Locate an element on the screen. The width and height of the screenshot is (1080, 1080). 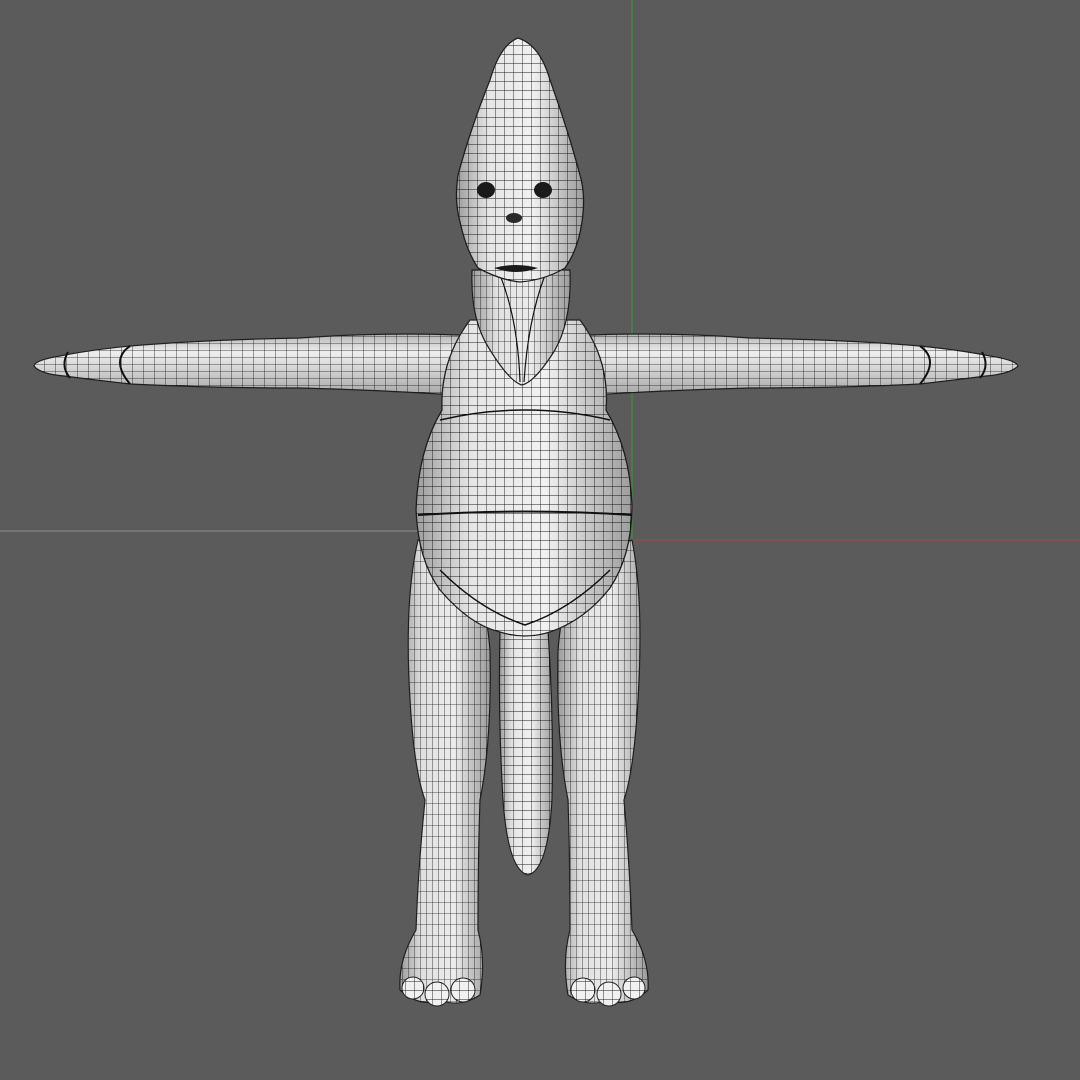
left-arm-mesh is located at coordinates (247, 364).